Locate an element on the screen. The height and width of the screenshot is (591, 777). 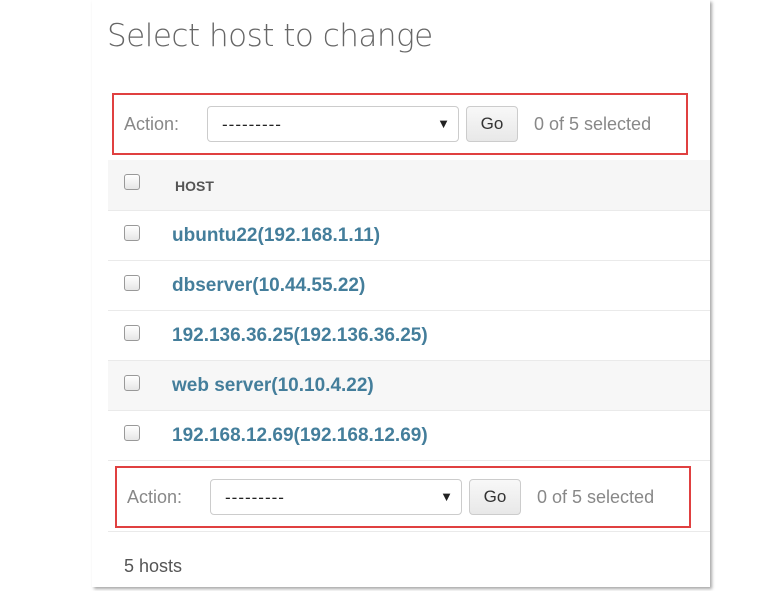
paginator: 5 hosts is located at coordinates (153, 566).